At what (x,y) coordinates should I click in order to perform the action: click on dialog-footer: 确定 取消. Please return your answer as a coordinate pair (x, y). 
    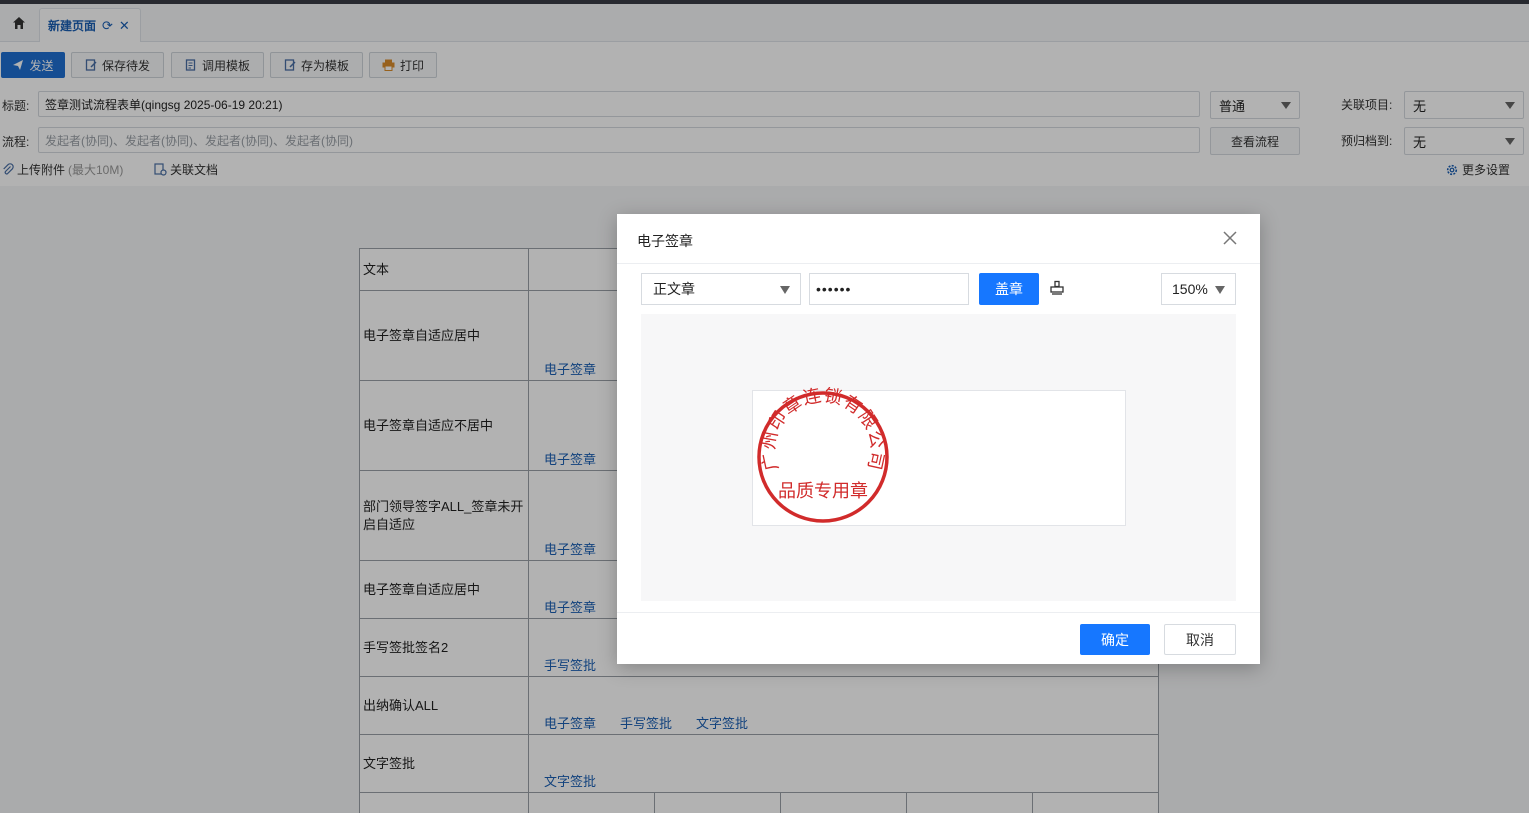
    Looking at the image, I should click on (938, 638).